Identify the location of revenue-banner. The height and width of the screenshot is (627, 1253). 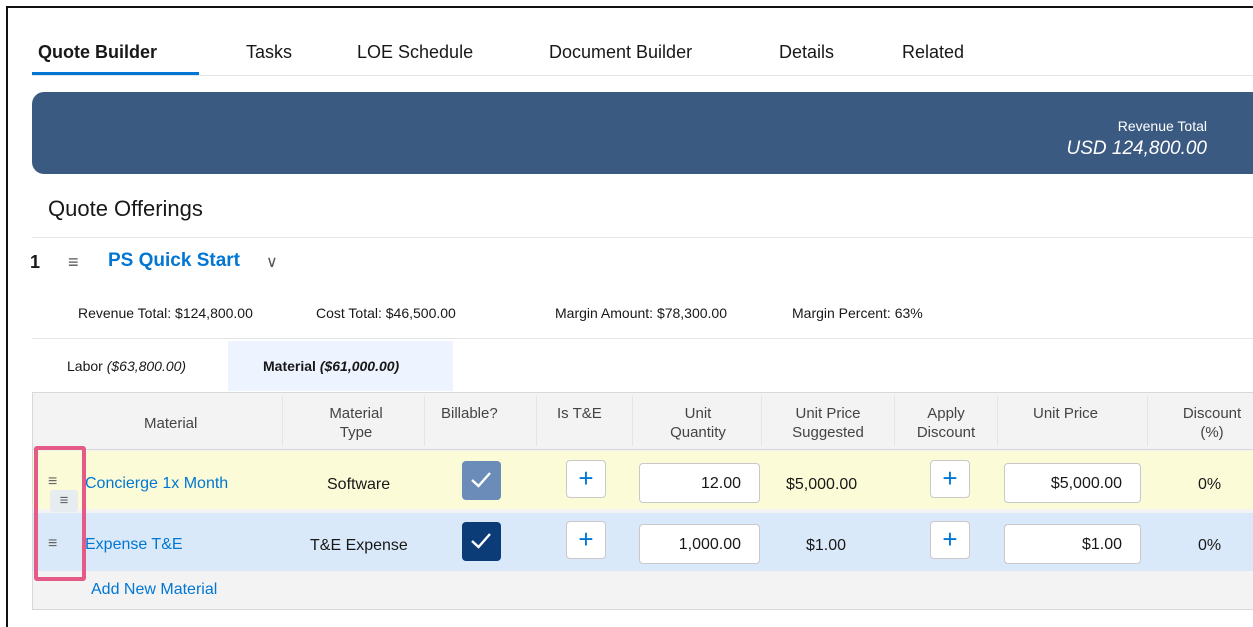
(642, 133).